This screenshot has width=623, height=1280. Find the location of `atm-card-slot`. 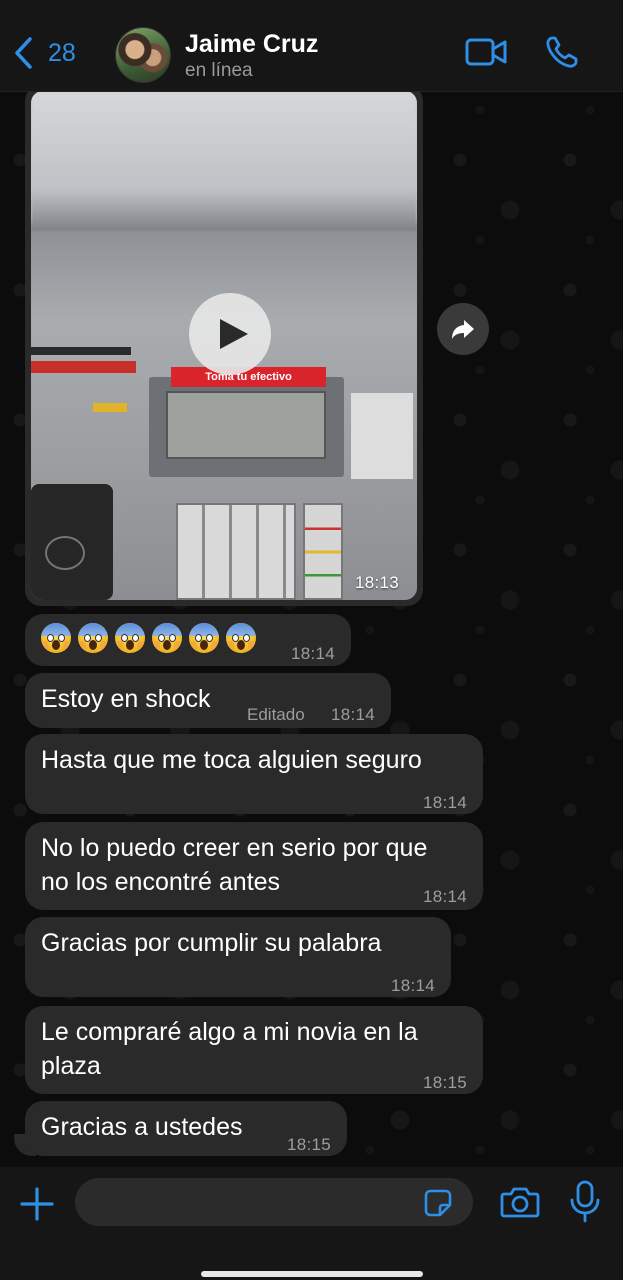

atm-card-slot is located at coordinates (81, 351).